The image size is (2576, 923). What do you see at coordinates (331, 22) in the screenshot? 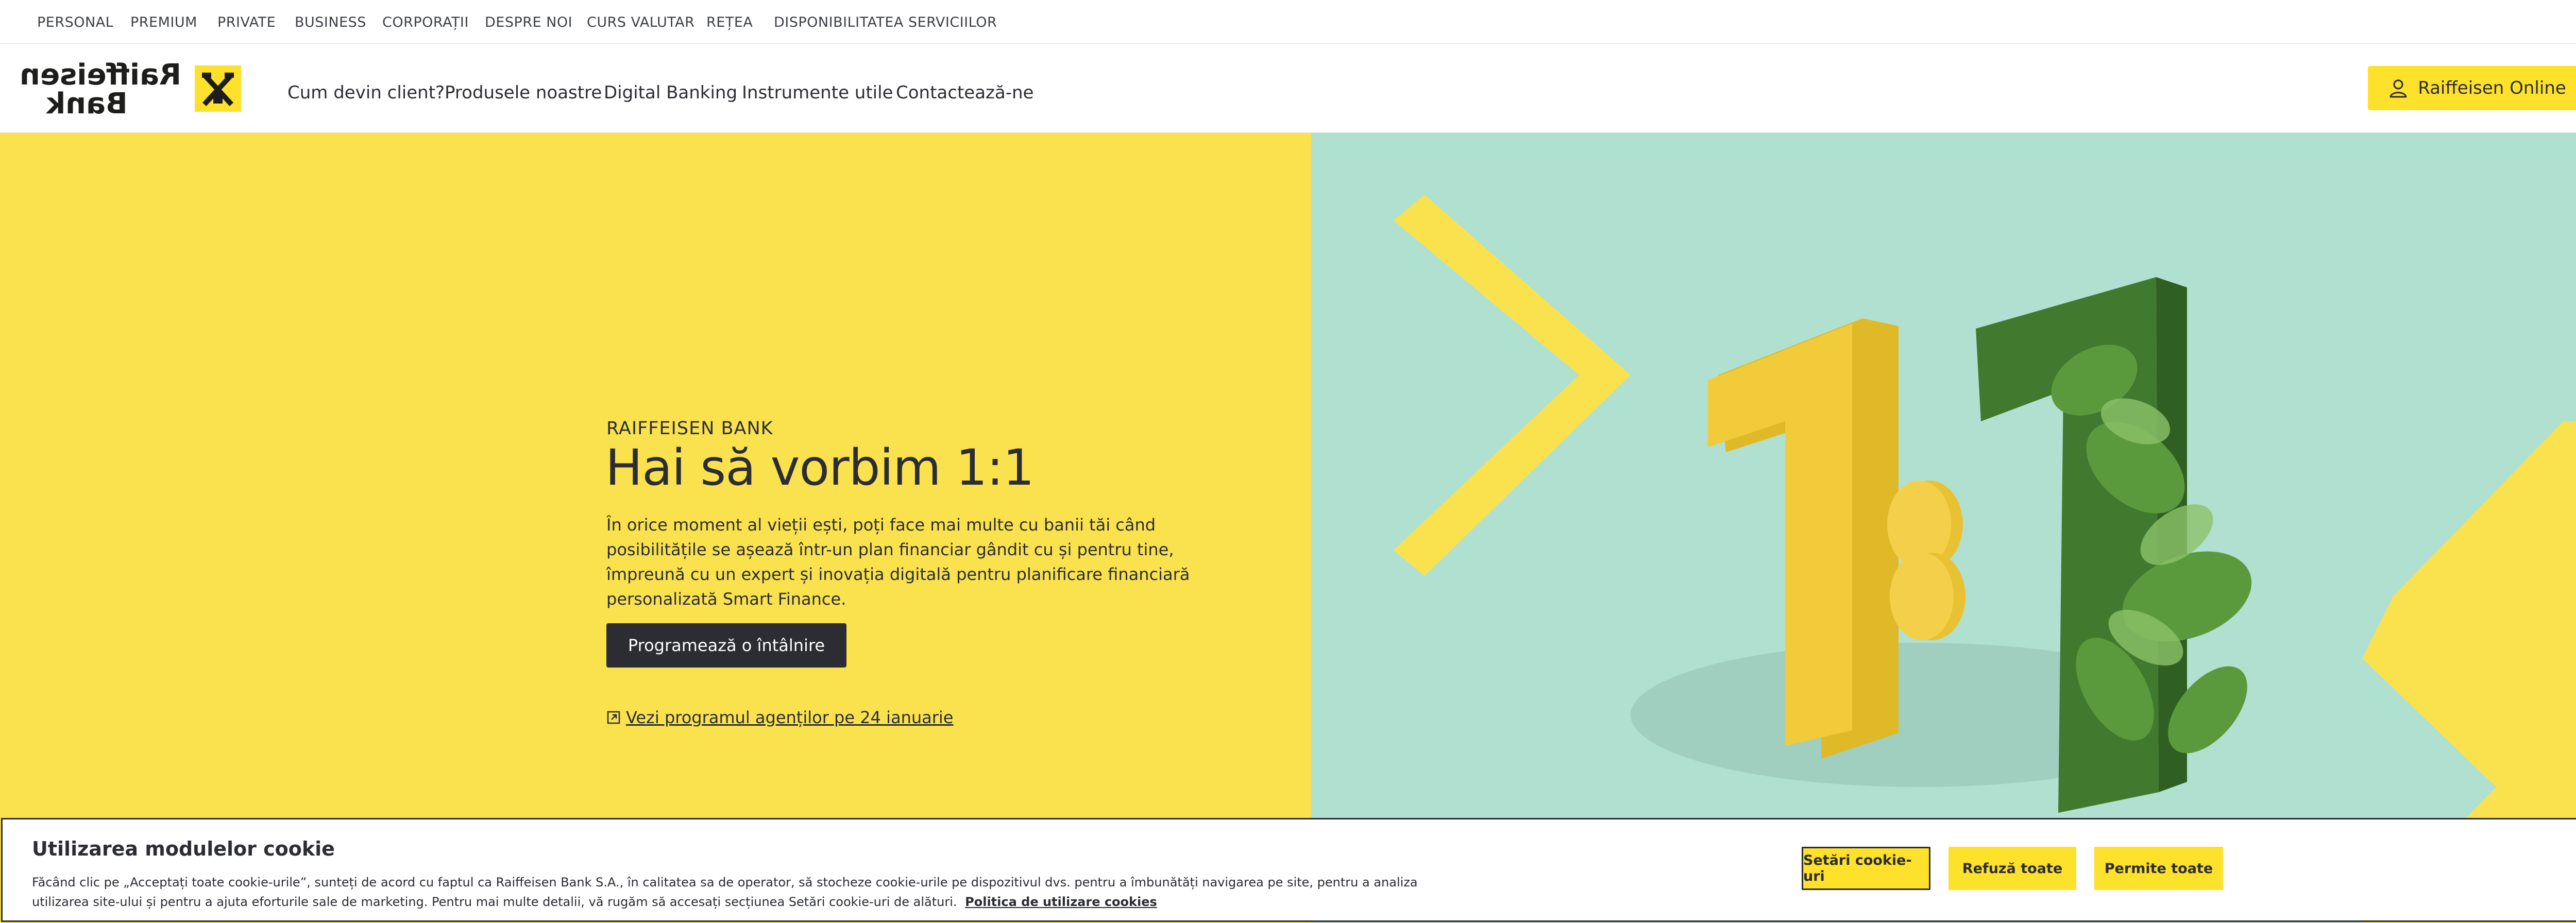
I see `top-nav-business: BUSINESS` at bounding box center [331, 22].